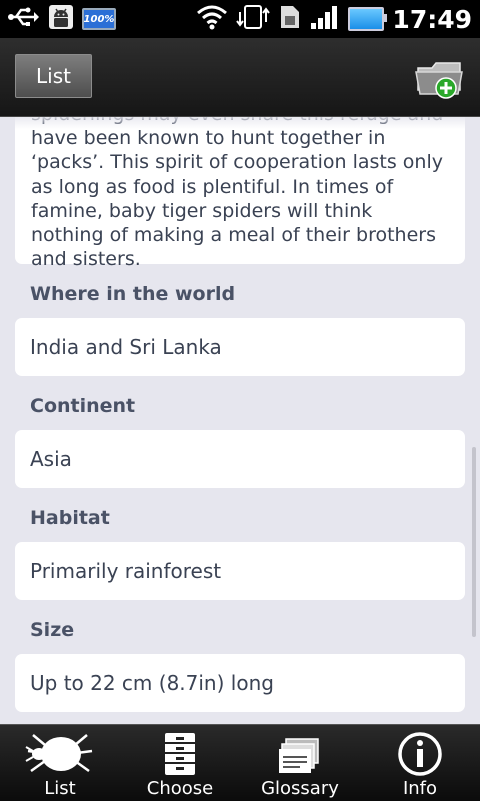 This screenshot has width=480, height=801. Describe the element at coordinates (420, 754) in the screenshot. I see `info-icon` at that location.